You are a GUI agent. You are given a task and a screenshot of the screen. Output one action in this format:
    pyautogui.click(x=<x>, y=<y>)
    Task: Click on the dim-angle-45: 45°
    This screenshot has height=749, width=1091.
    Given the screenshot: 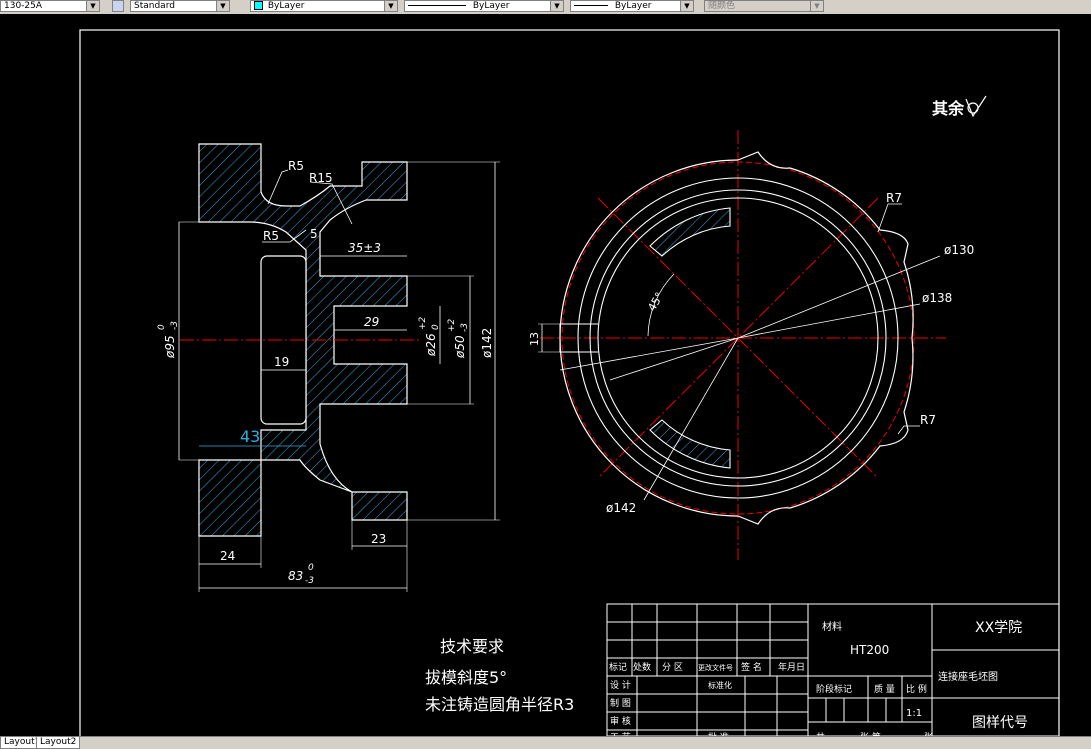 What is the action you would take?
    pyautogui.click(x=655, y=301)
    